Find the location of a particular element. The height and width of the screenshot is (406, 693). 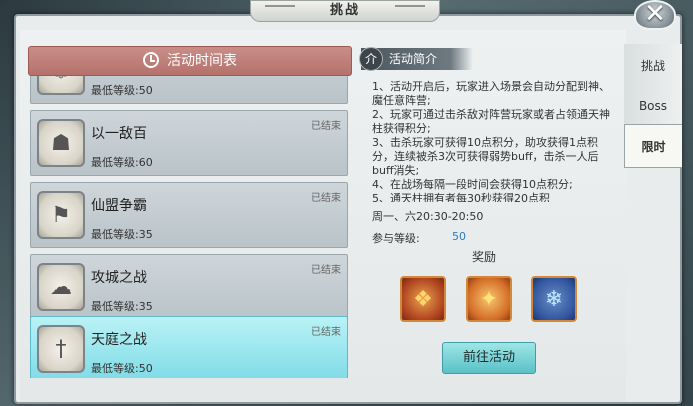

window-title: 挑战 is located at coordinates (345, 11).